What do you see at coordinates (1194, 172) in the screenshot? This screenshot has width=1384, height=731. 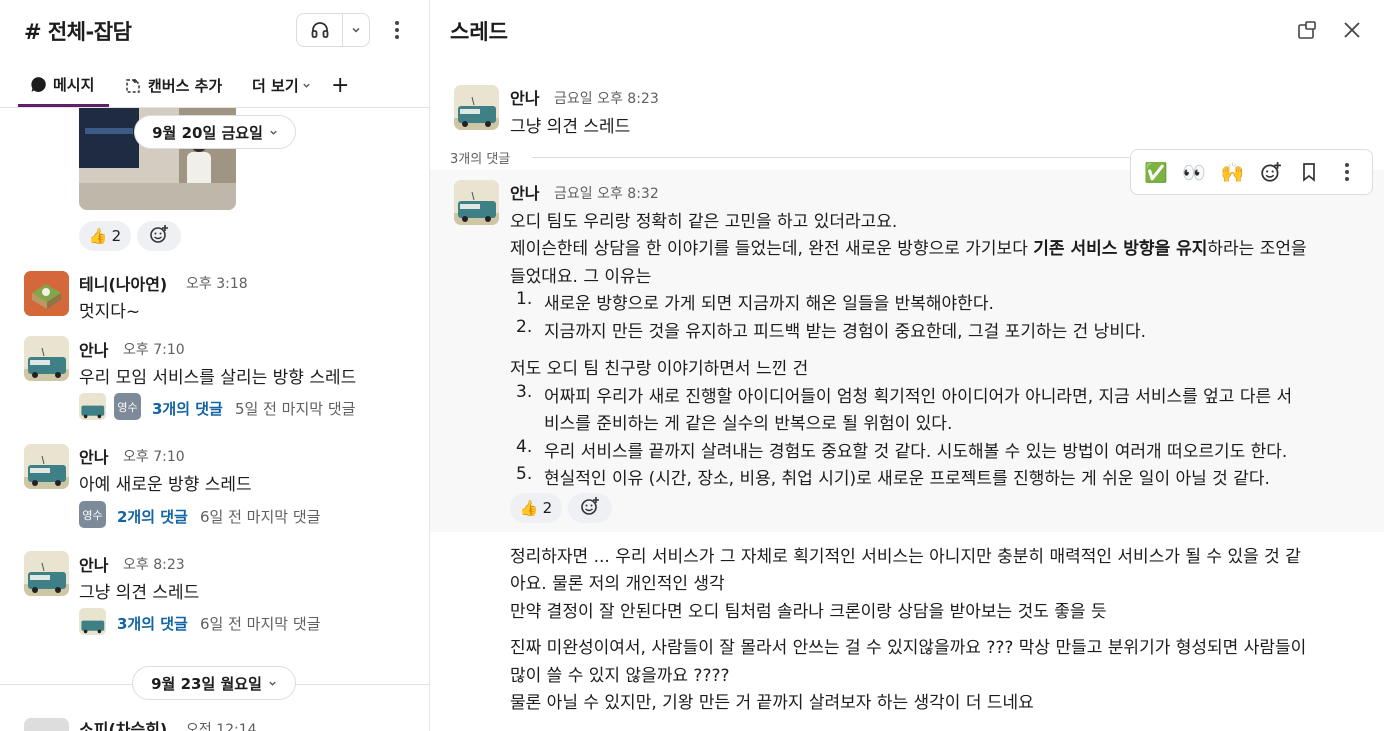 I see `eyes-reaction-button: 👀` at bounding box center [1194, 172].